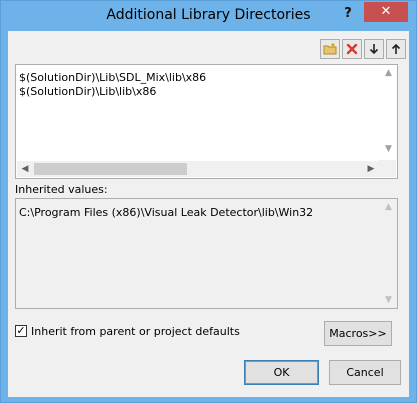  Describe the element at coordinates (387, 168) in the screenshot. I see `scrollbar-corner` at that location.